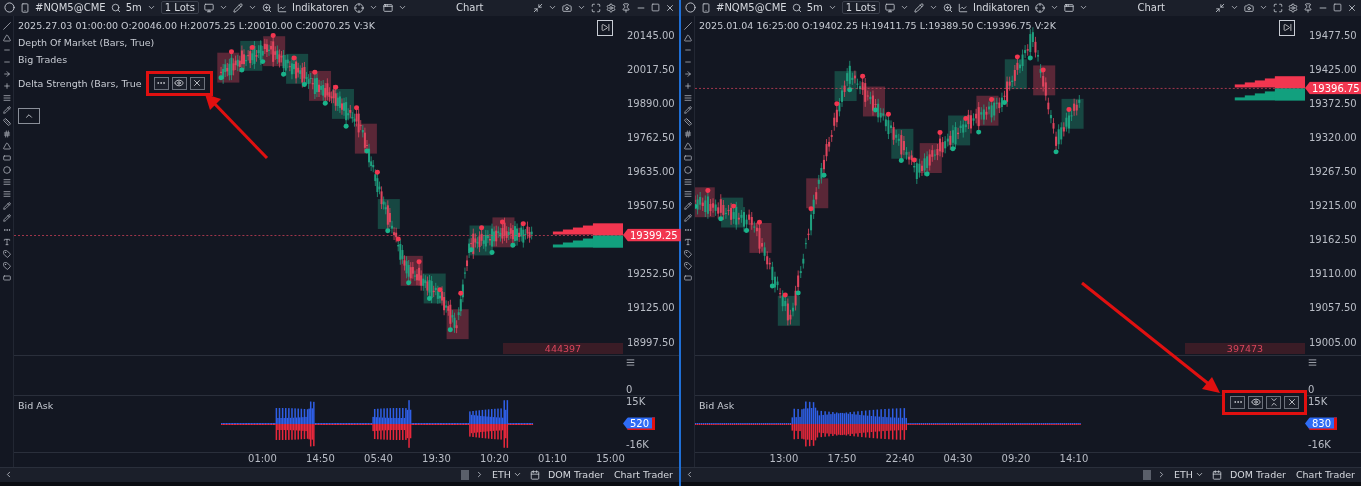 This screenshot has height=486, width=1361. What do you see at coordinates (814, 8) in the screenshot?
I see `timeframe-selector: 5m` at bounding box center [814, 8].